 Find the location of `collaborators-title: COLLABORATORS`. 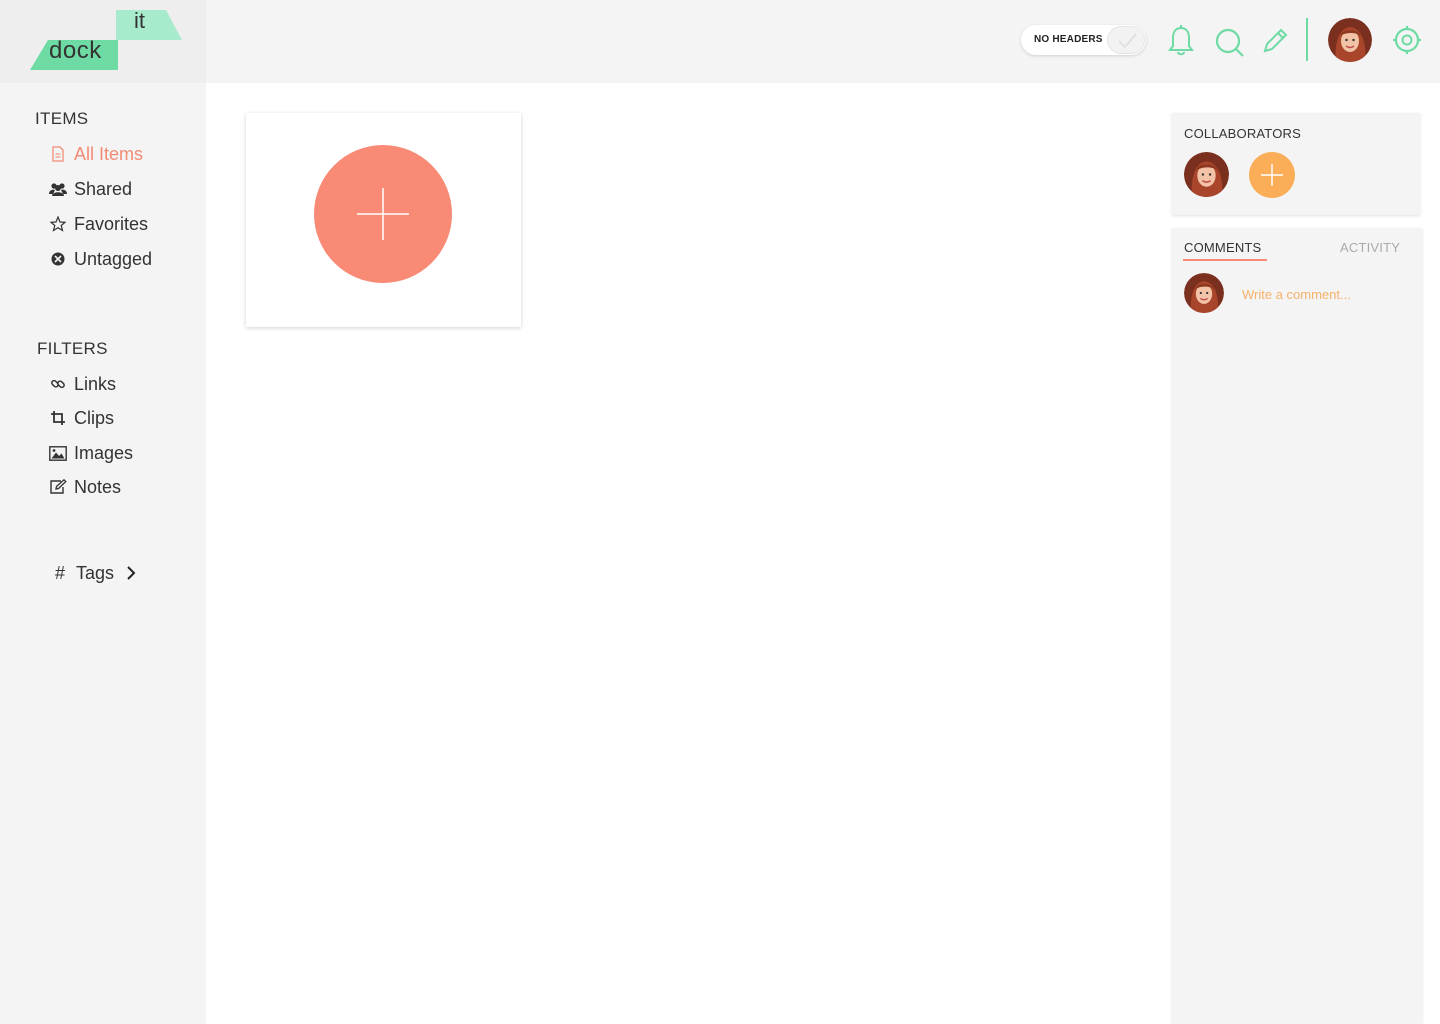

collaborators-title: COLLABORATORS is located at coordinates (1242, 133).